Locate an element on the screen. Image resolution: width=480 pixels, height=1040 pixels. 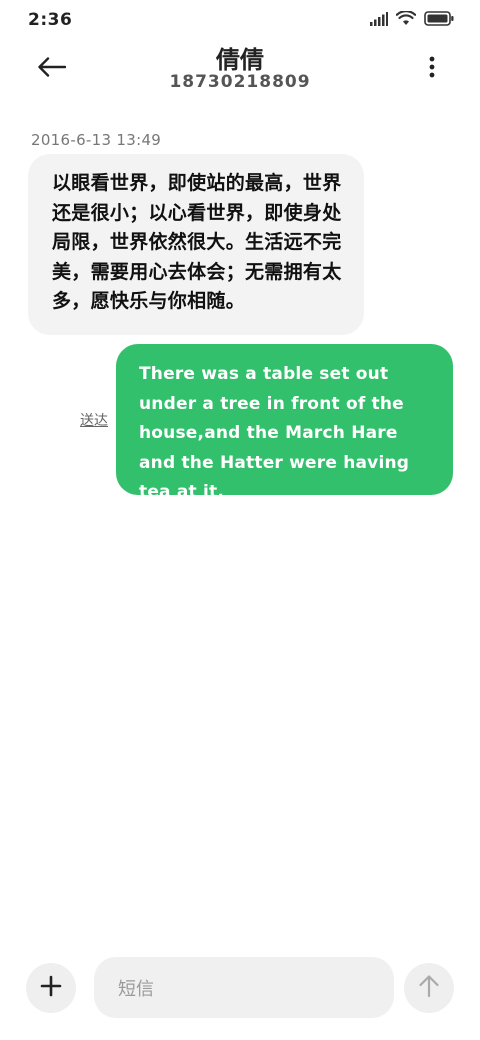
back-arrow-icon is located at coordinates (52, 69).